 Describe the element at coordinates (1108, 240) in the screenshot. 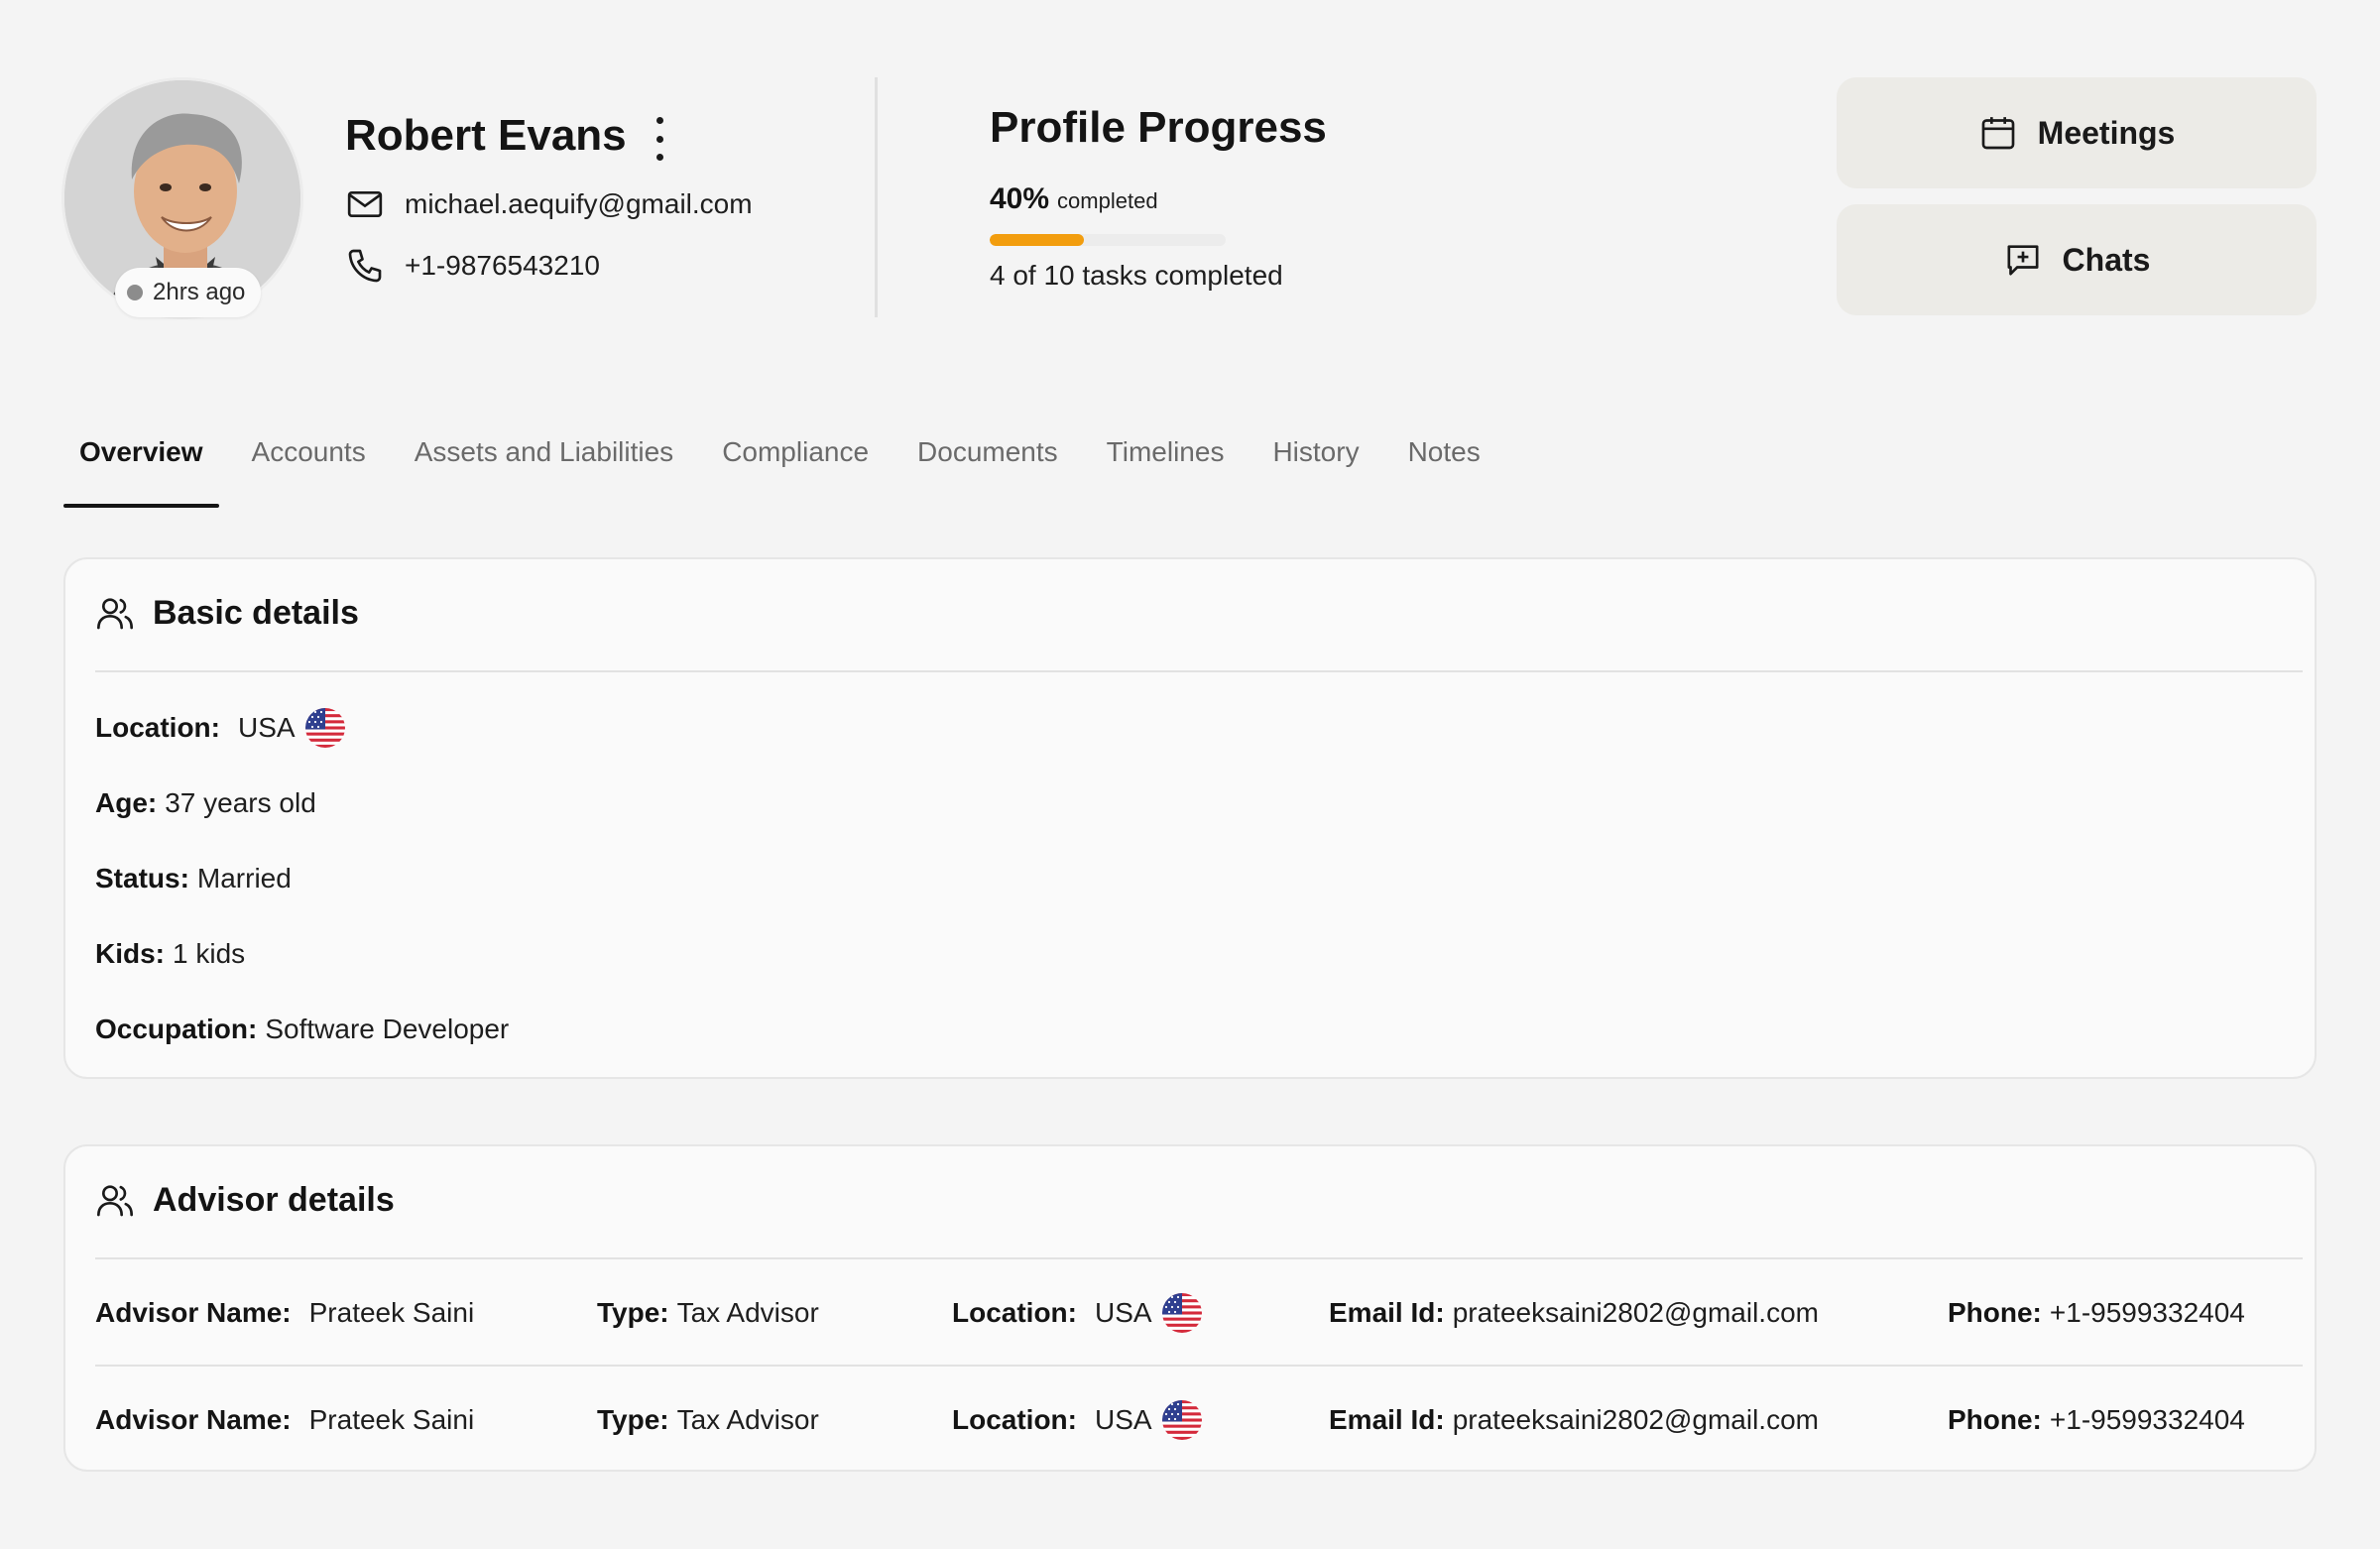

I see `progress-bar` at that location.